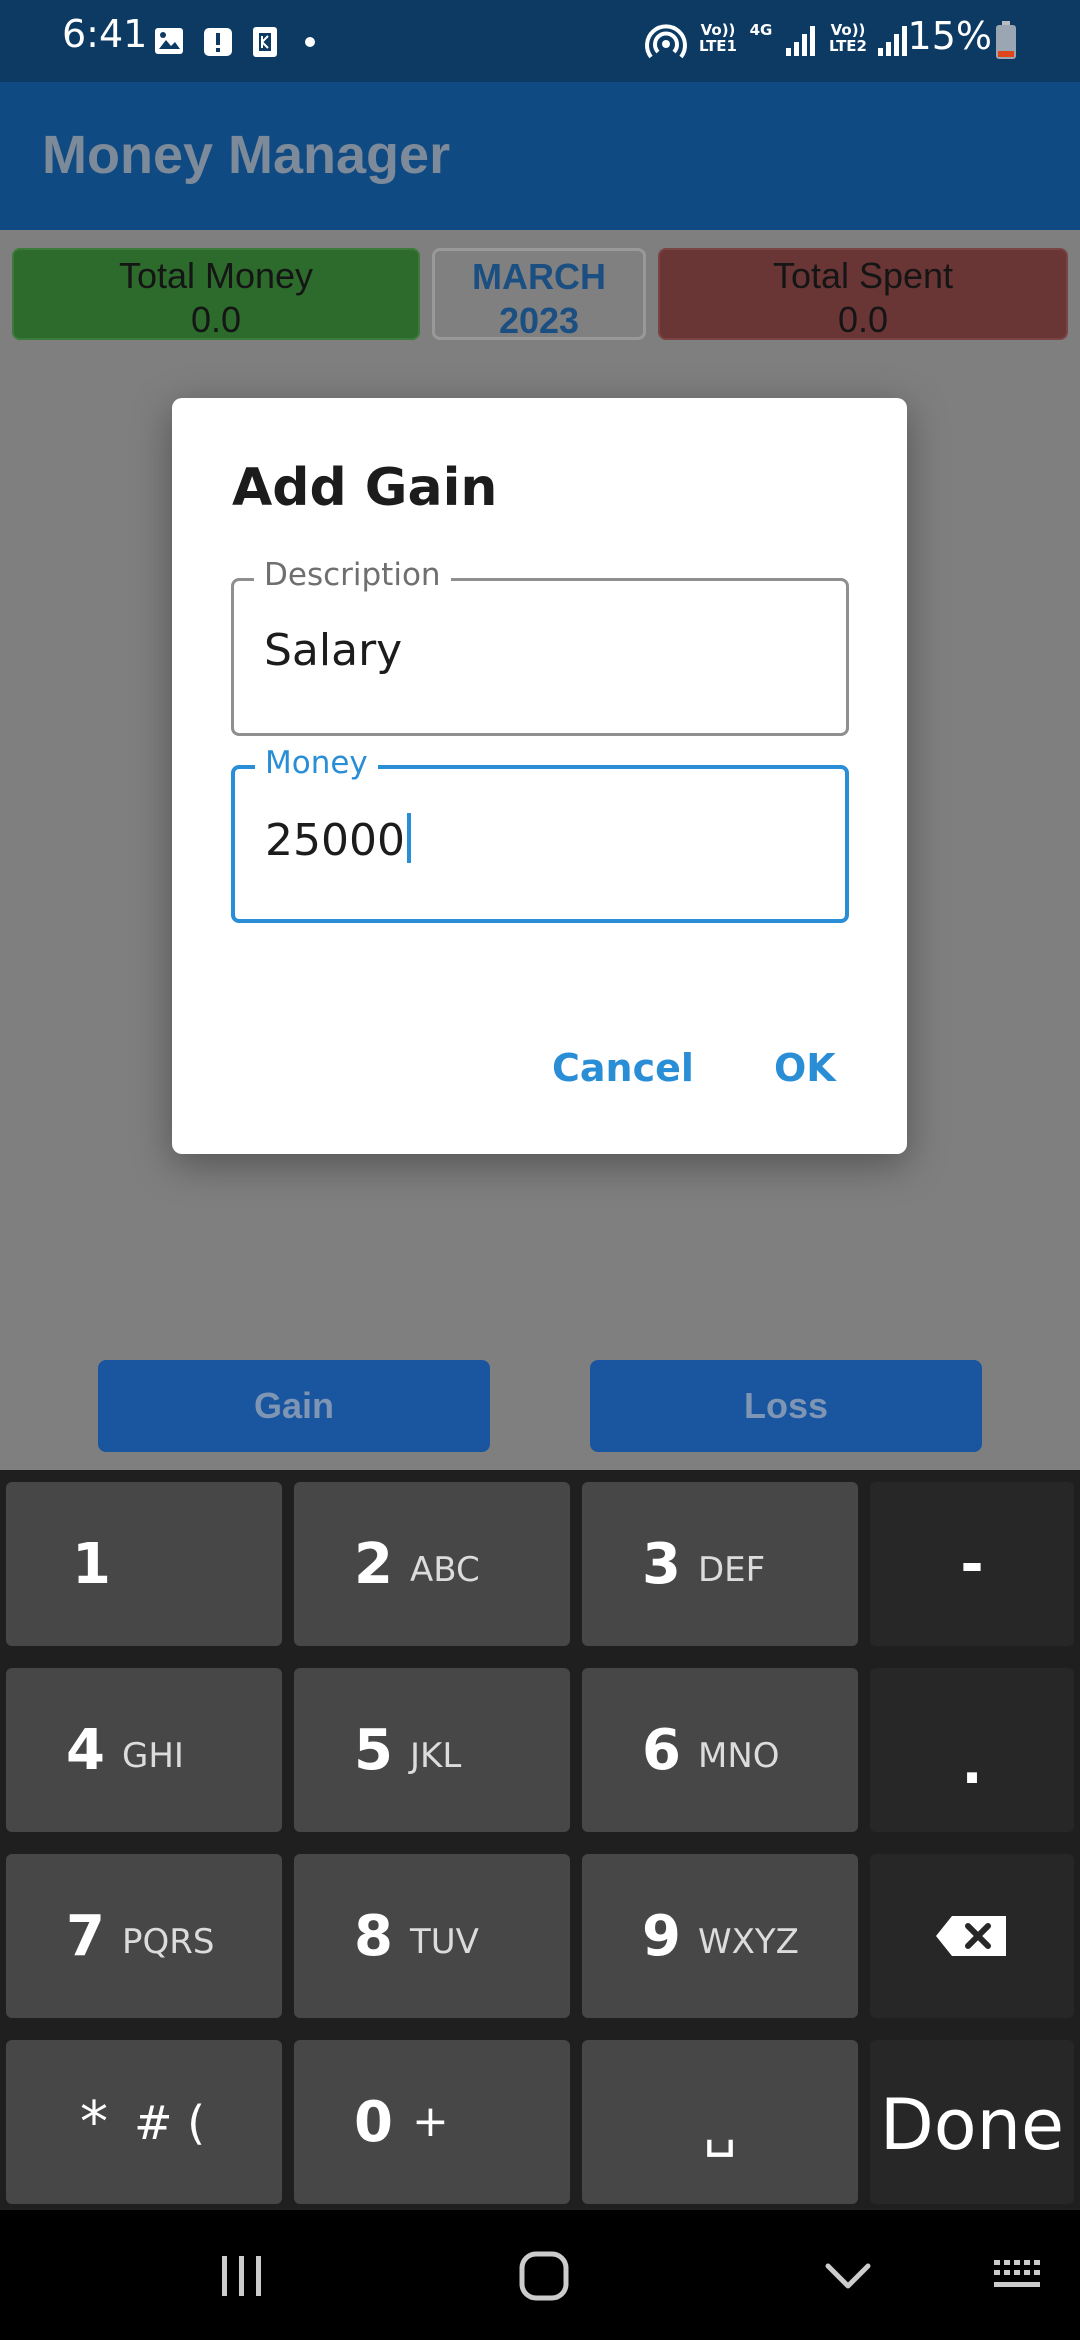  Describe the element at coordinates (144, 1750) in the screenshot. I see `key-4: 4 GHI` at that location.